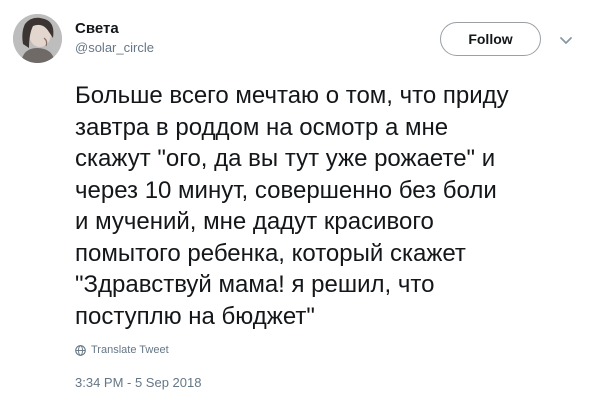  I want to click on avatar, so click(37, 38).